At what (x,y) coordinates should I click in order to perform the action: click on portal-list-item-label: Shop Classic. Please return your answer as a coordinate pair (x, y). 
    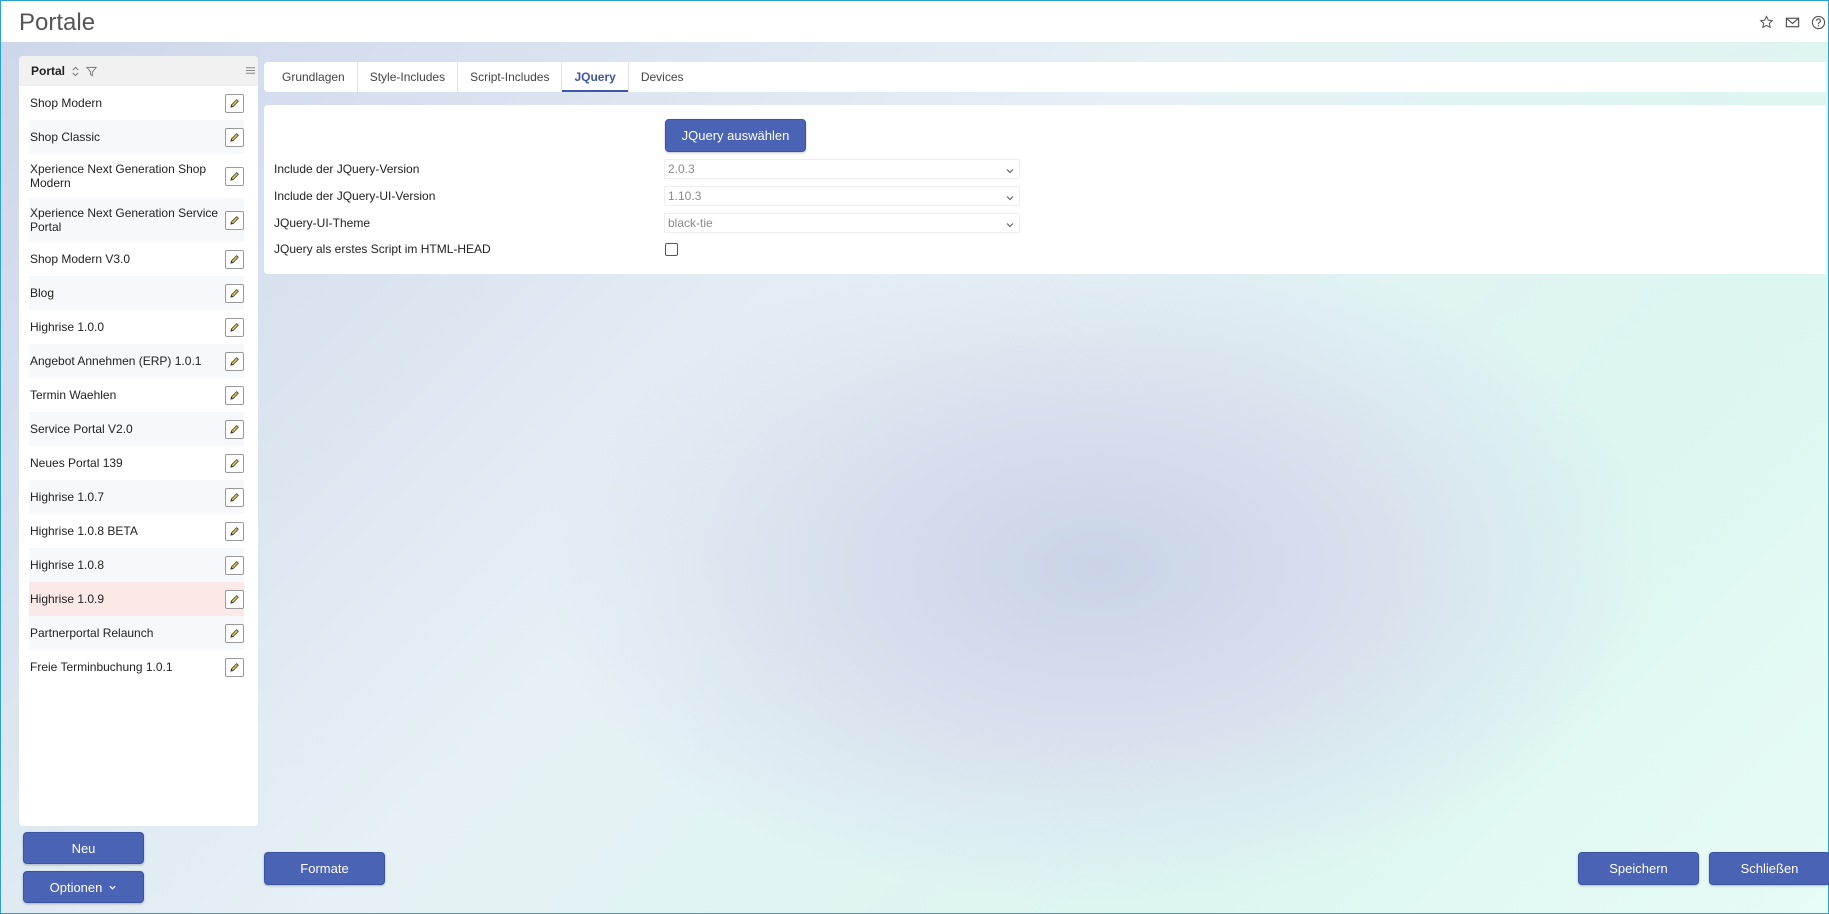
    Looking at the image, I should click on (65, 137).